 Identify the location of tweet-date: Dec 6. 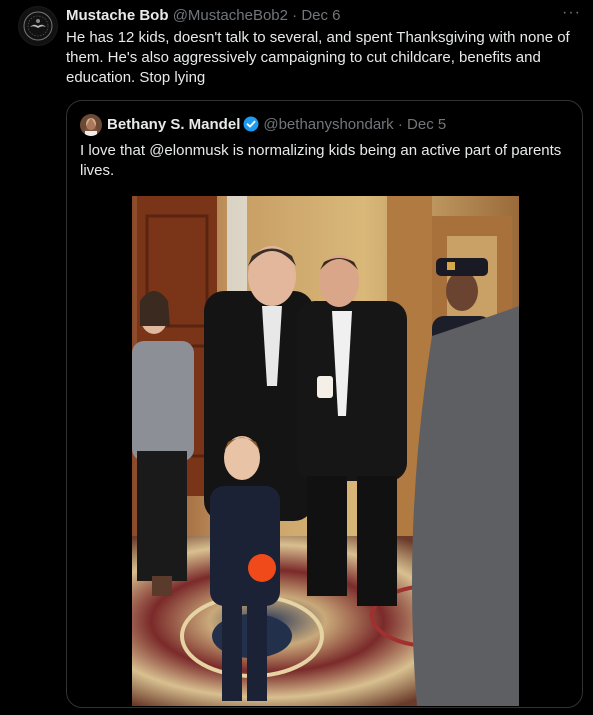
(320, 15).